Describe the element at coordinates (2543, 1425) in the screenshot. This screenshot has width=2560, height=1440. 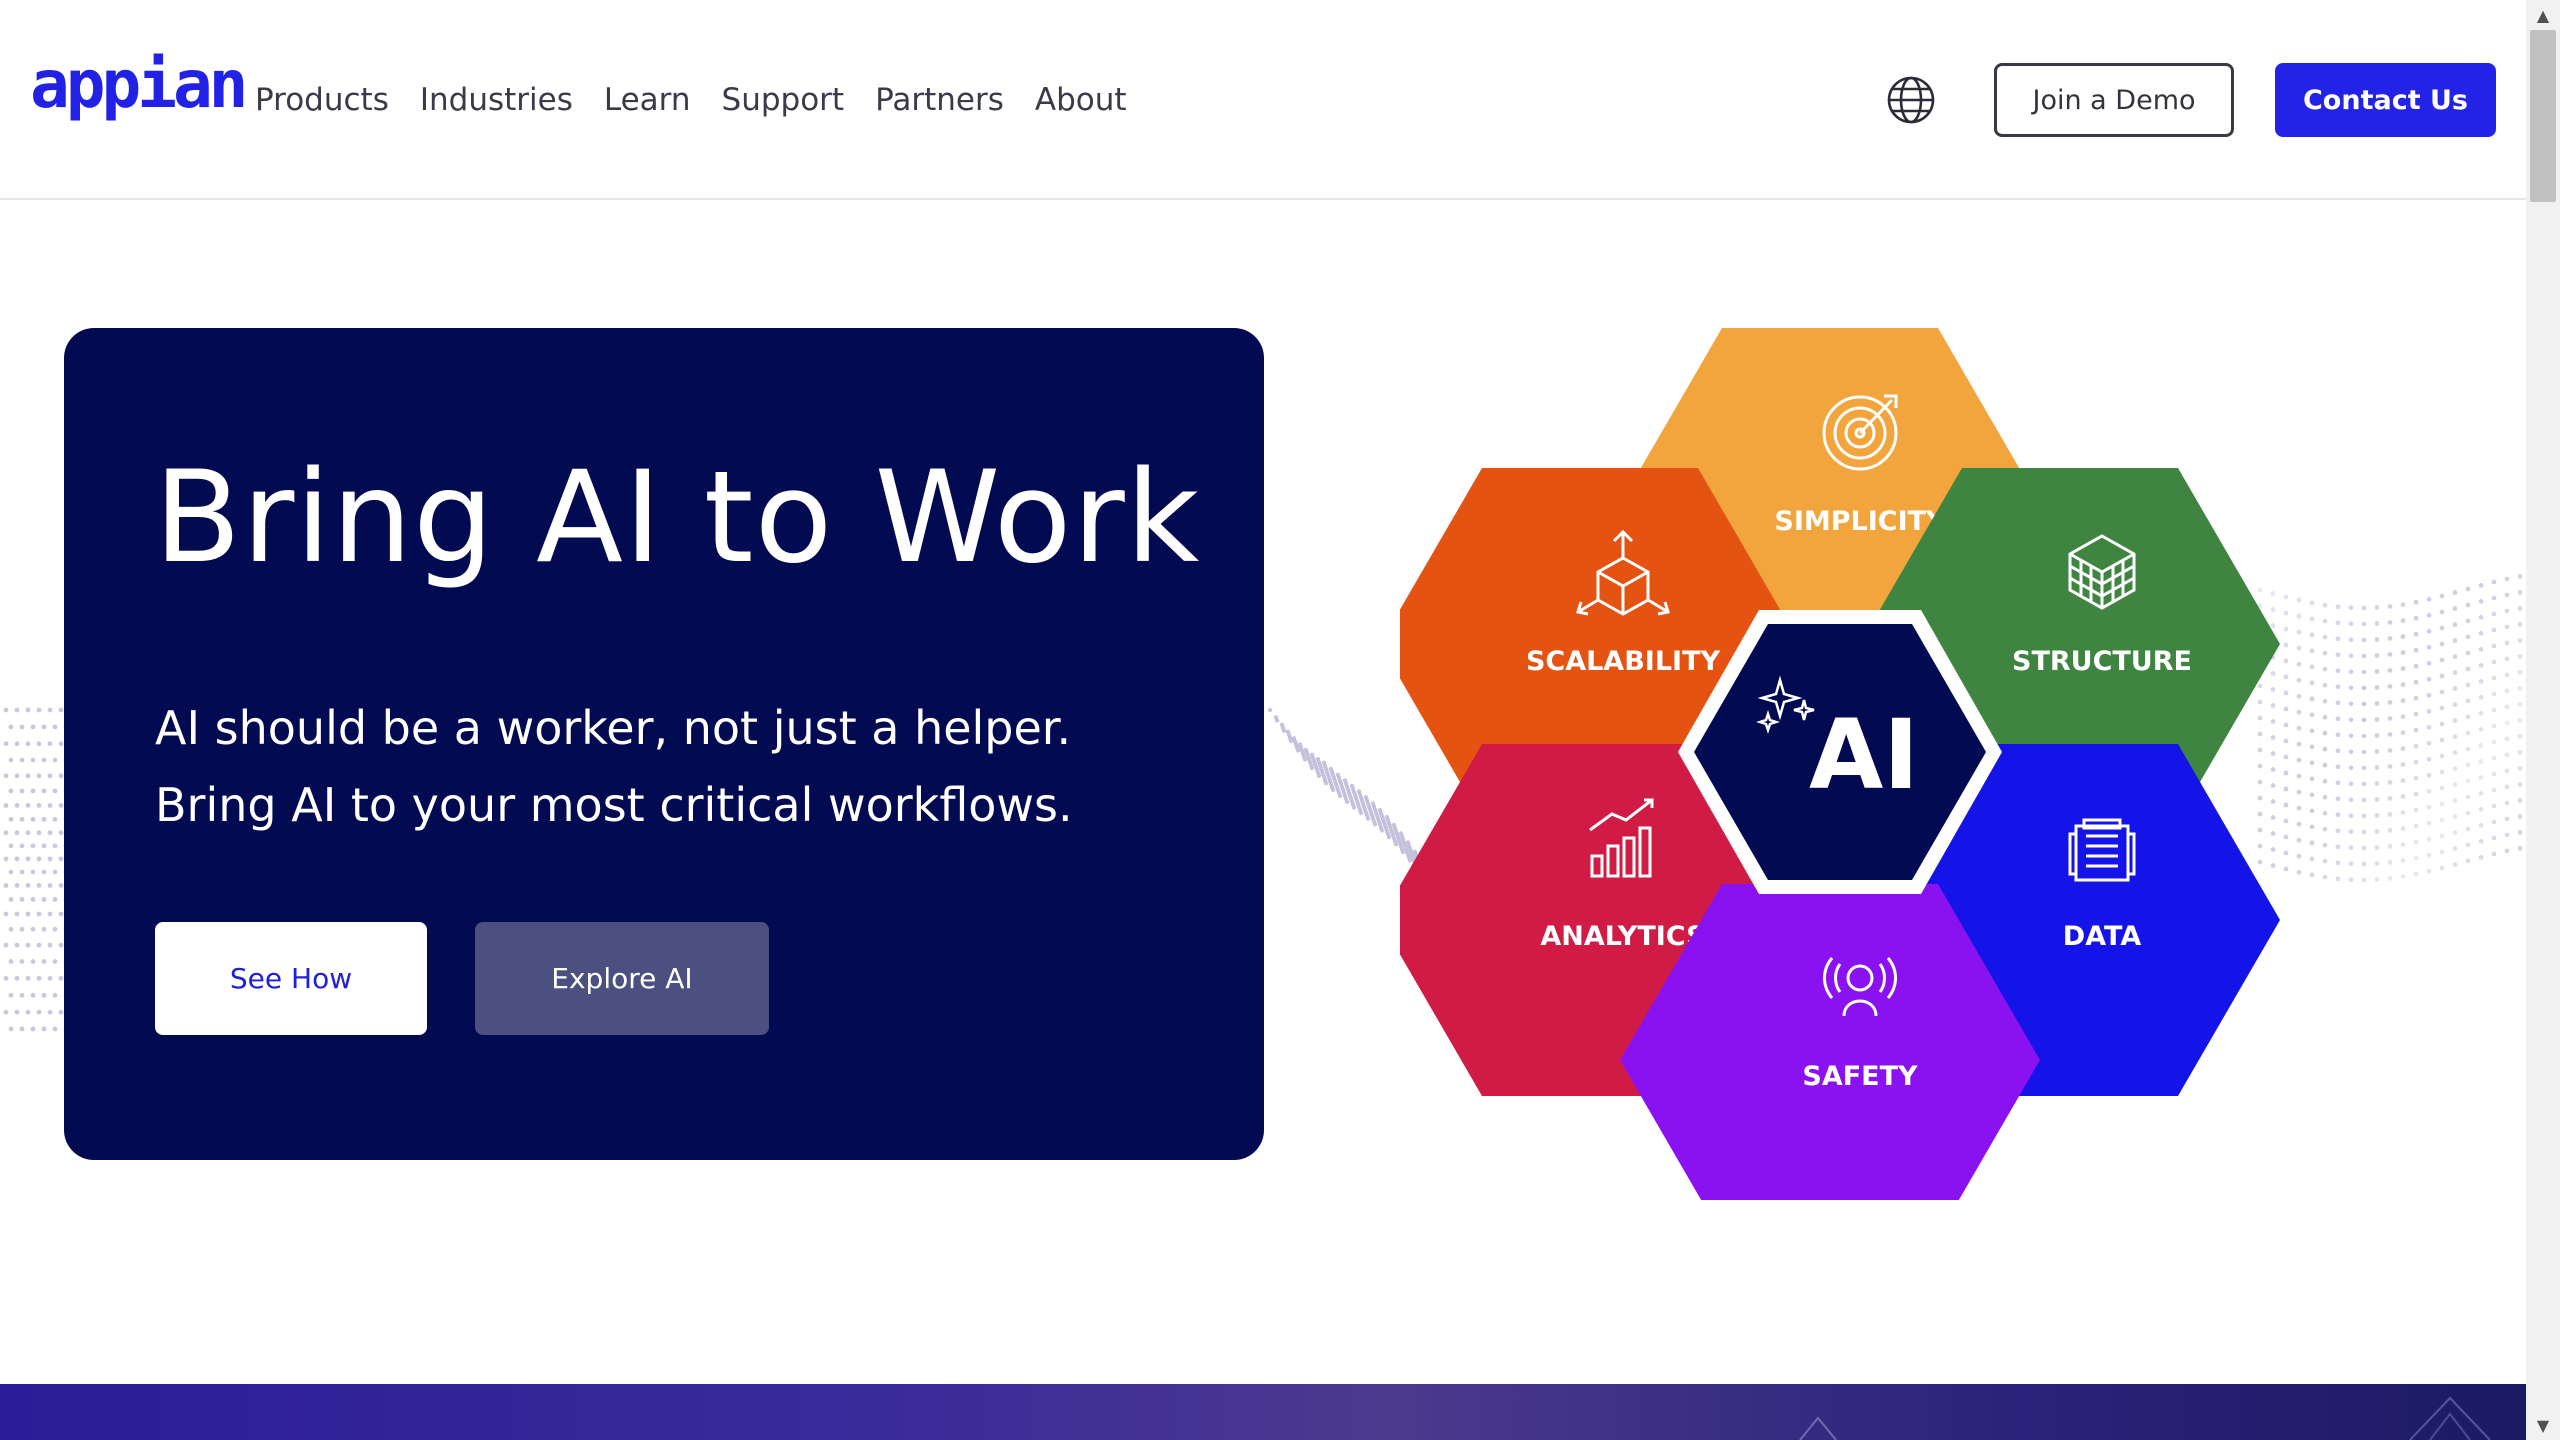
I see `scroll-down-arrow-icon: ▼` at that location.